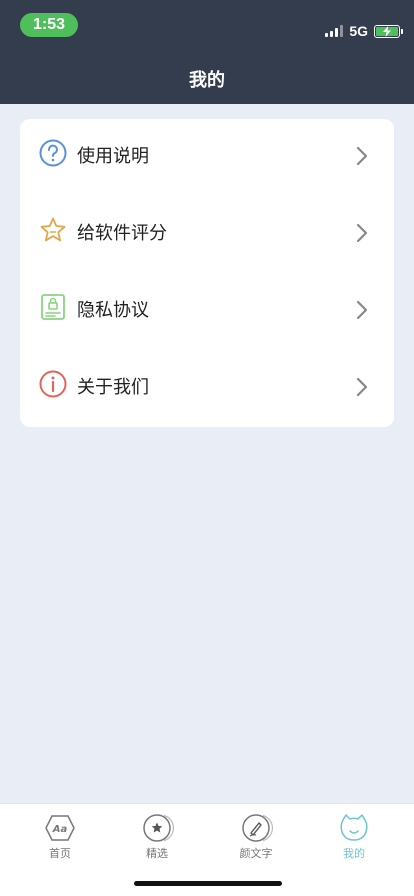 Image resolution: width=414 pixels, height=896 pixels. I want to click on status-time: 1:53, so click(49, 25).